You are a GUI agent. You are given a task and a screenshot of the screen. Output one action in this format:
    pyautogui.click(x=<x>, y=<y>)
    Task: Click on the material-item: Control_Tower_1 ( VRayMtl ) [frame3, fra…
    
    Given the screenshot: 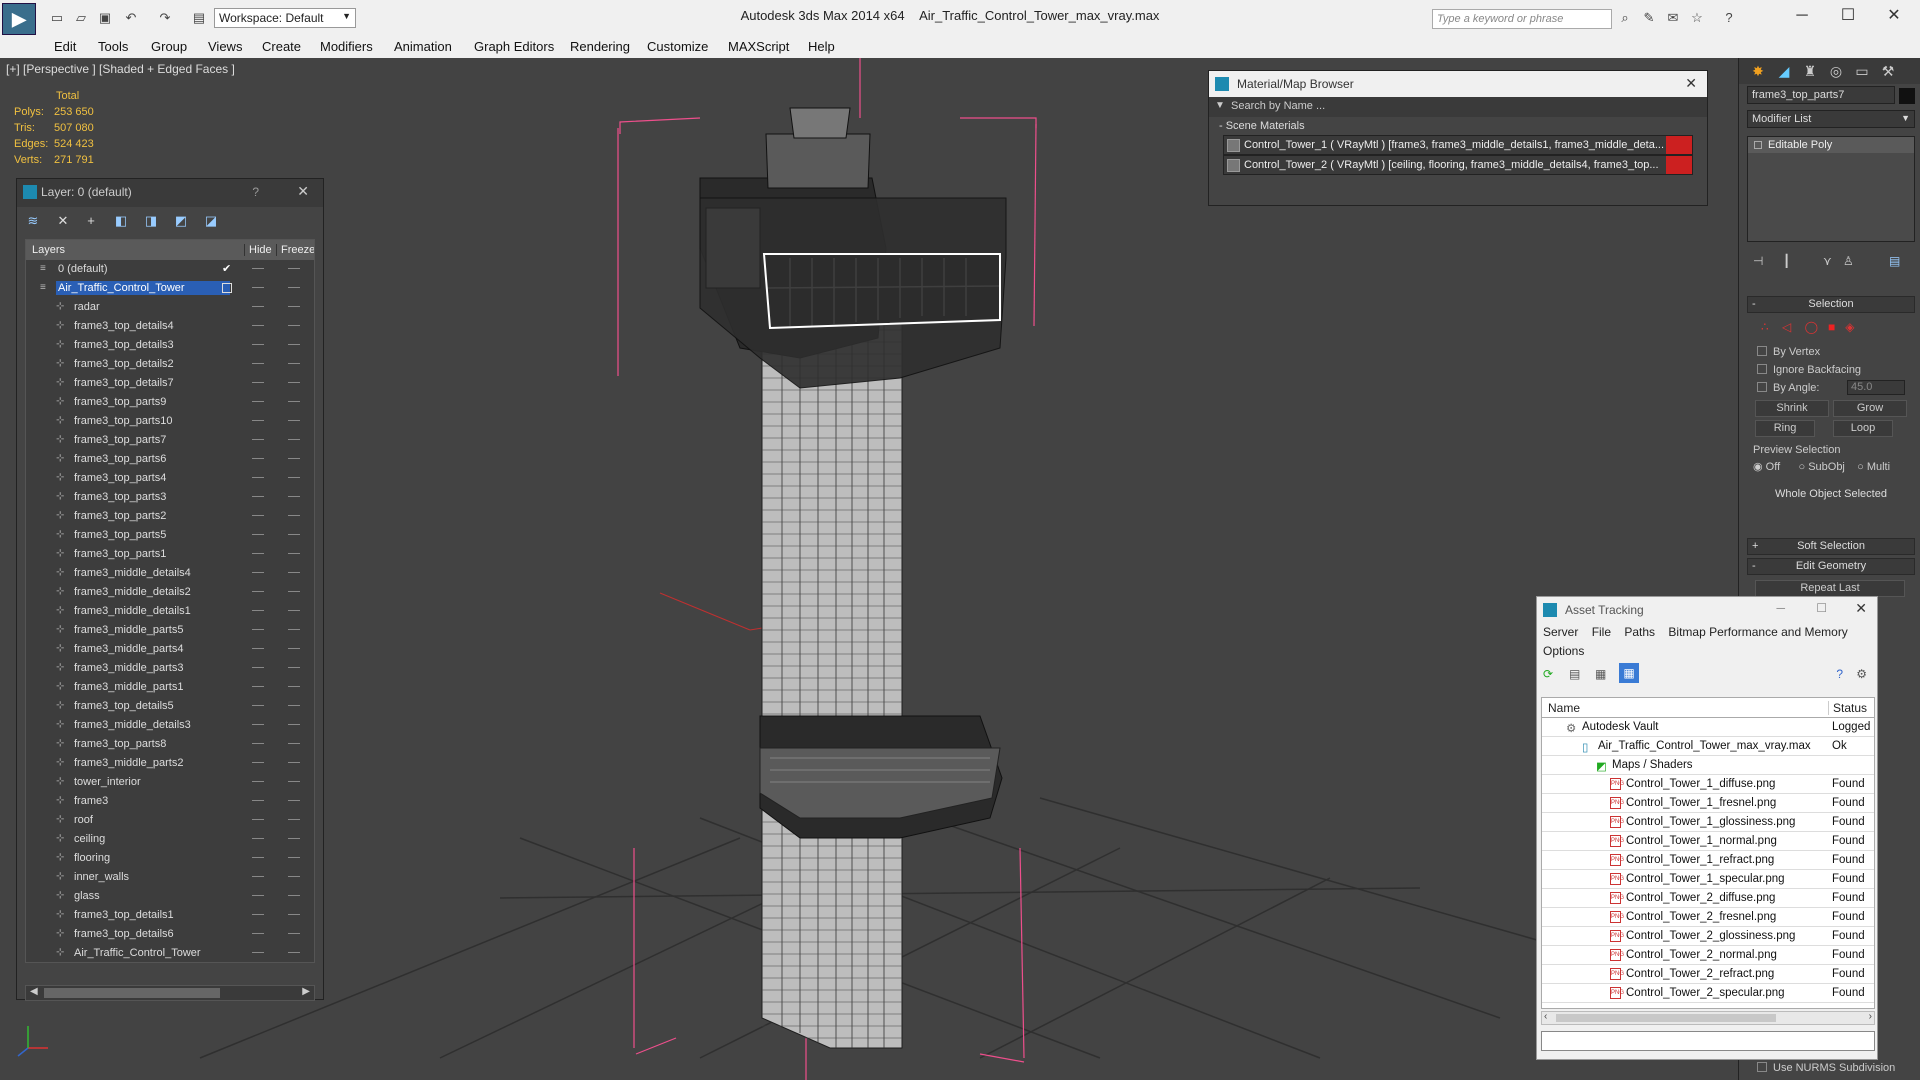 What is the action you would take?
    pyautogui.click(x=1458, y=145)
    